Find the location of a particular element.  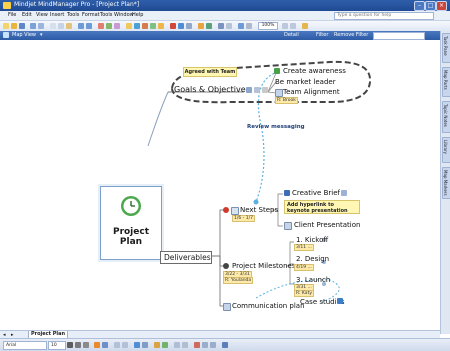

remove-filter-button: Remove Filter is located at coordinates (351, 35).